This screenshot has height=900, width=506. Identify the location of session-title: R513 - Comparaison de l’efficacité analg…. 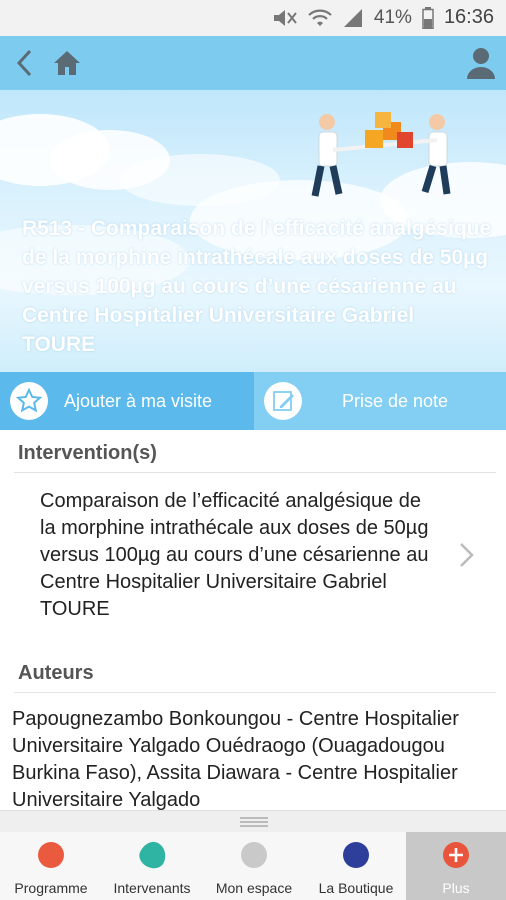
(257, 286).